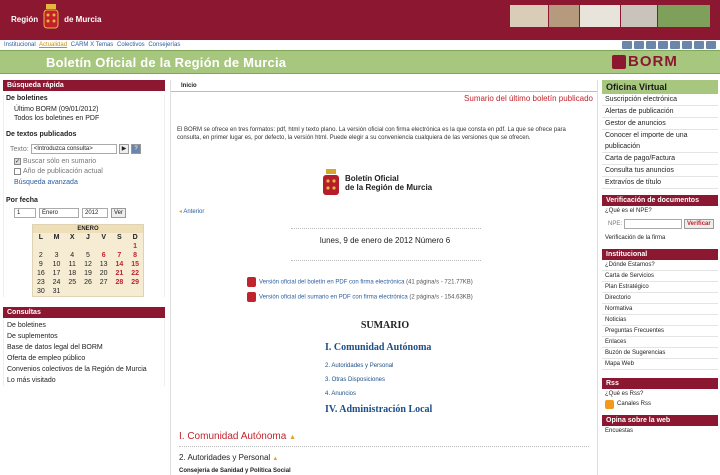  I want to click on institucional-link: ¿Dónde Estamos?, so click(660, 265).